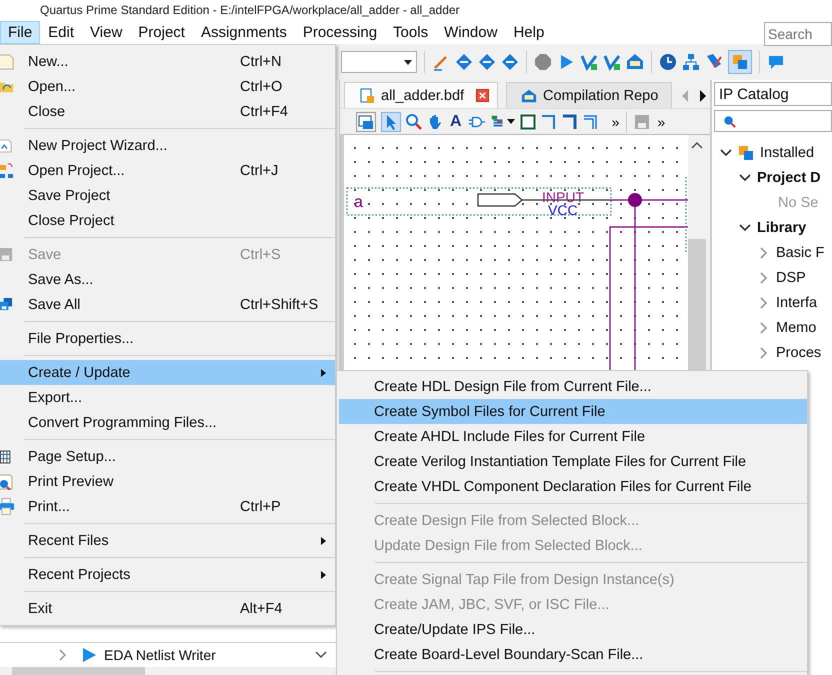 Image resolution: width=832 pixels, height=675 pixels. What do you see at coordinates (250, 10) in the screenshot?
I see `window-title: Quartus Prime Standard Edition - E:/intelFPGA/workplace/all_adder - all_adder` at bounding box center [250, 10].